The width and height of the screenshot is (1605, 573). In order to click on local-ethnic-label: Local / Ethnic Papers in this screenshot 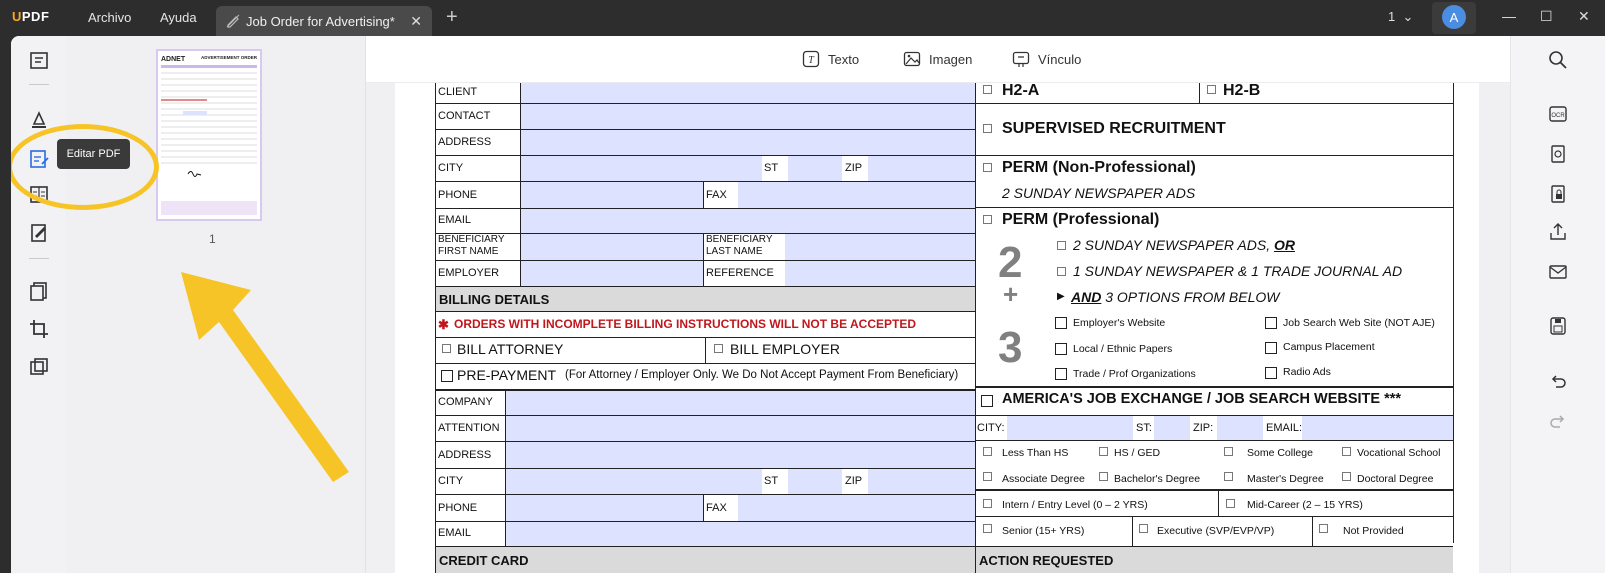, I will do `click(1123, 349)`.